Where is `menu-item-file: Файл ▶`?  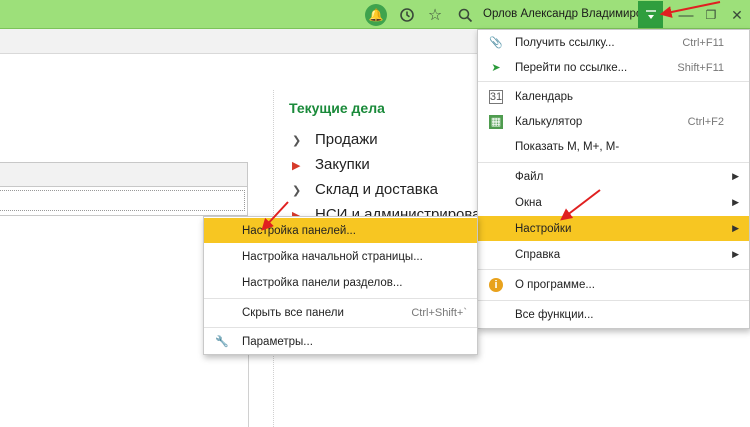 menu-item-file: Файл ▶ is located at coordinates (613, 176).